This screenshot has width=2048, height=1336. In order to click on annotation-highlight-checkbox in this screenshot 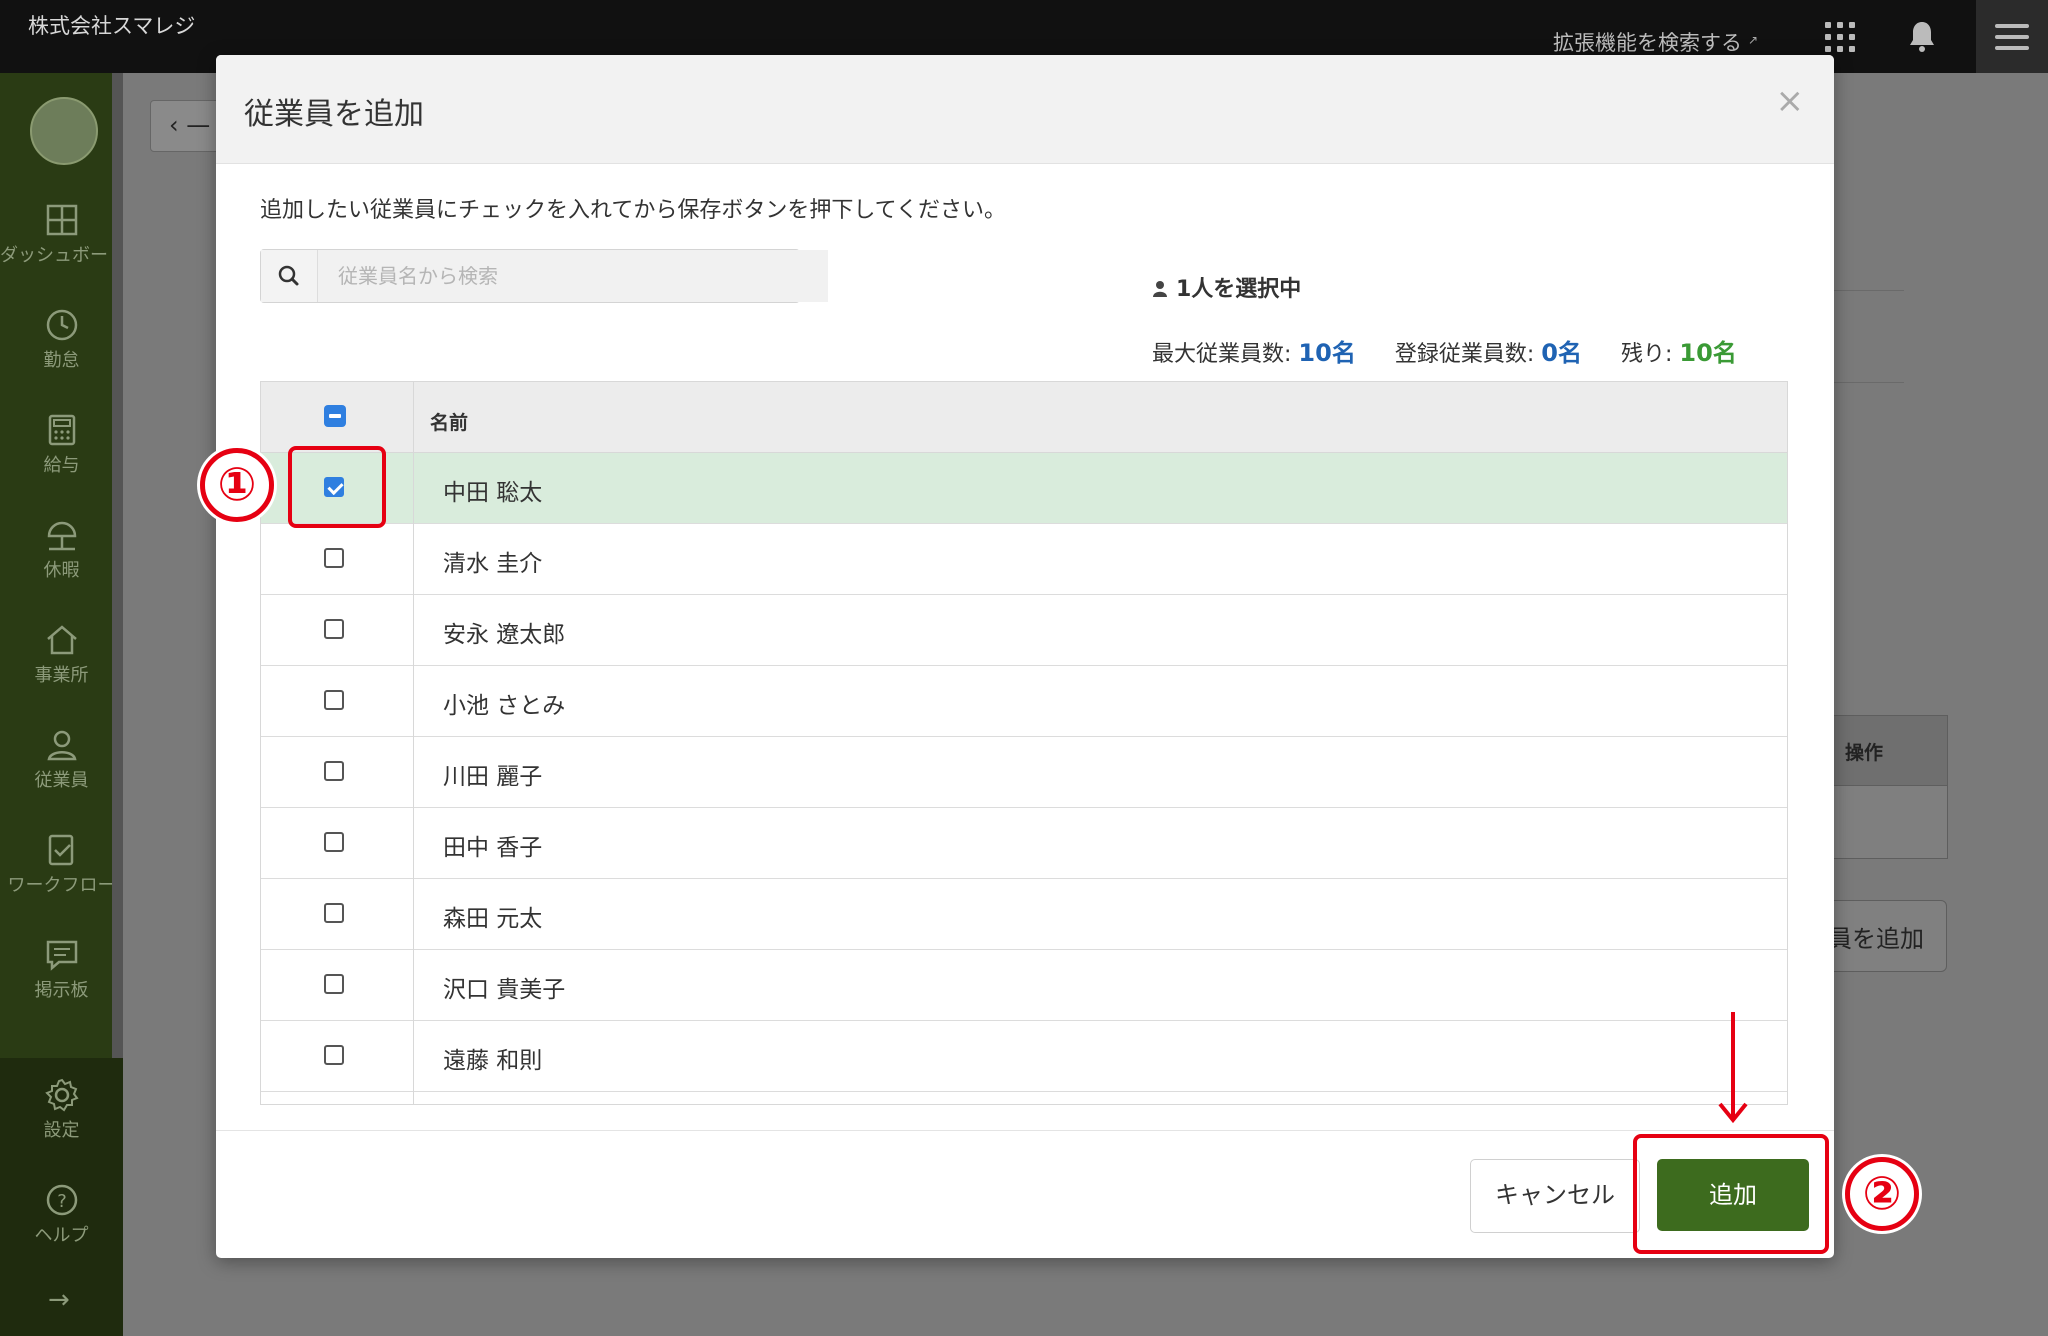, I will do `click(337, 487)`.